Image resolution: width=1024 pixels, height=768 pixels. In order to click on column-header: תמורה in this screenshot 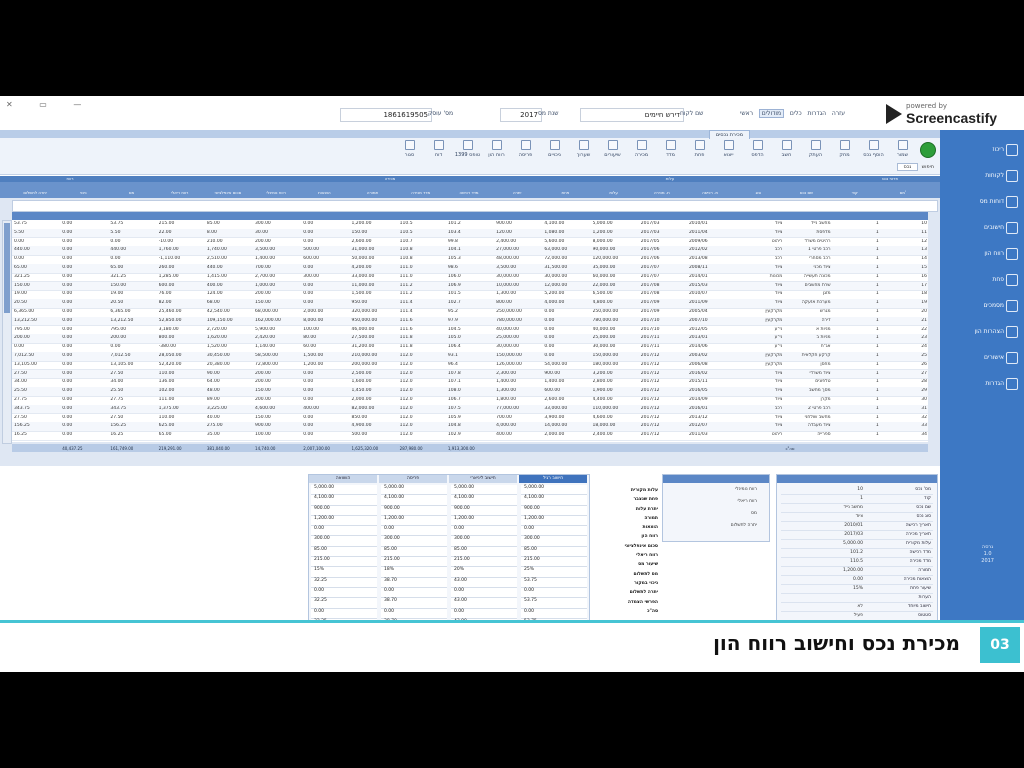, I will do `click(372, 193)`.